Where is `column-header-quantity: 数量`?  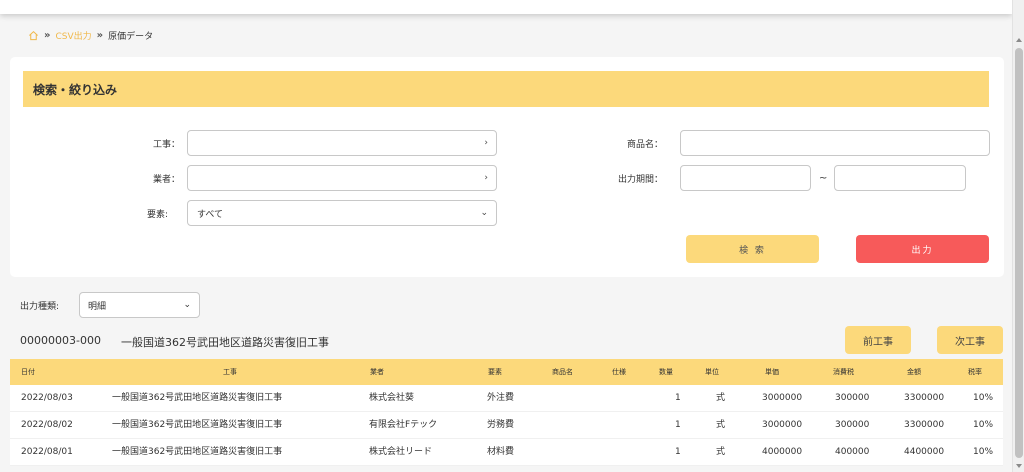
column-header-quantity: 数量 is located at coordinates (666, 372).